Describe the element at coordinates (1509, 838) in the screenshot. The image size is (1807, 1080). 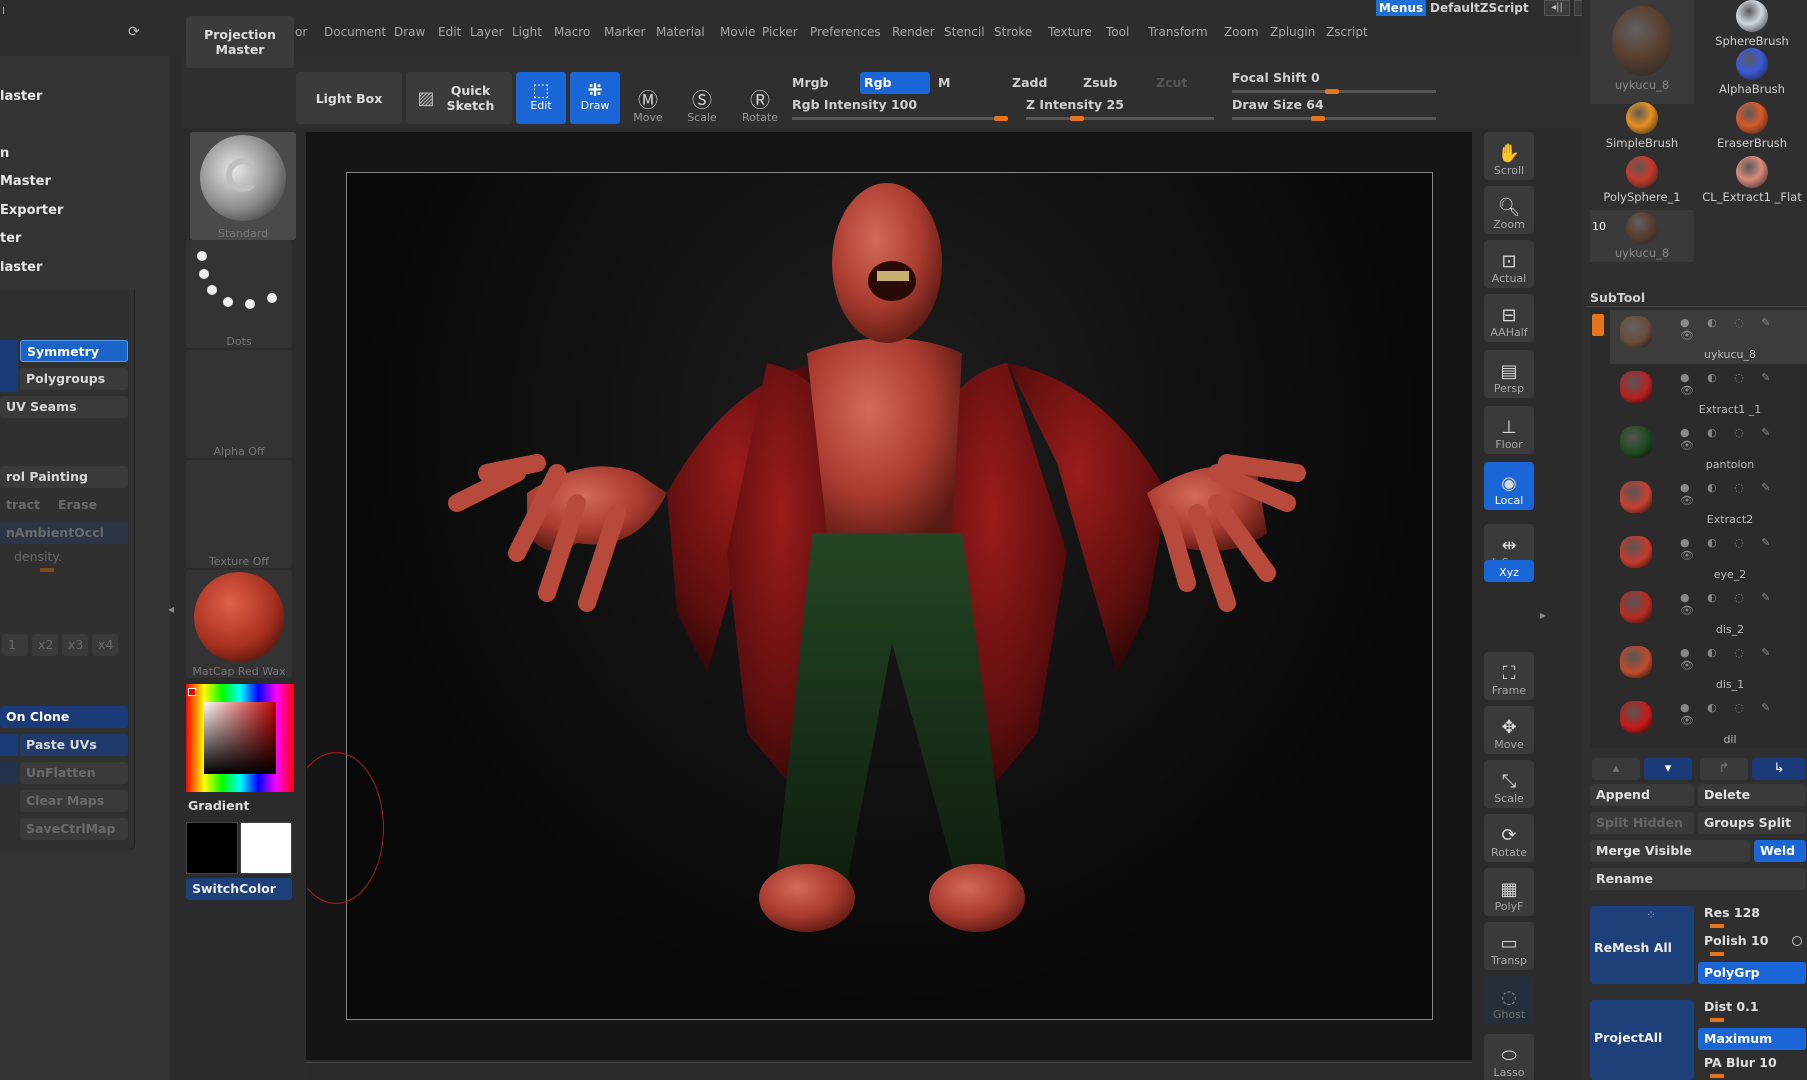
I see `right-tool-12: ⟳ Rotate` at that location.